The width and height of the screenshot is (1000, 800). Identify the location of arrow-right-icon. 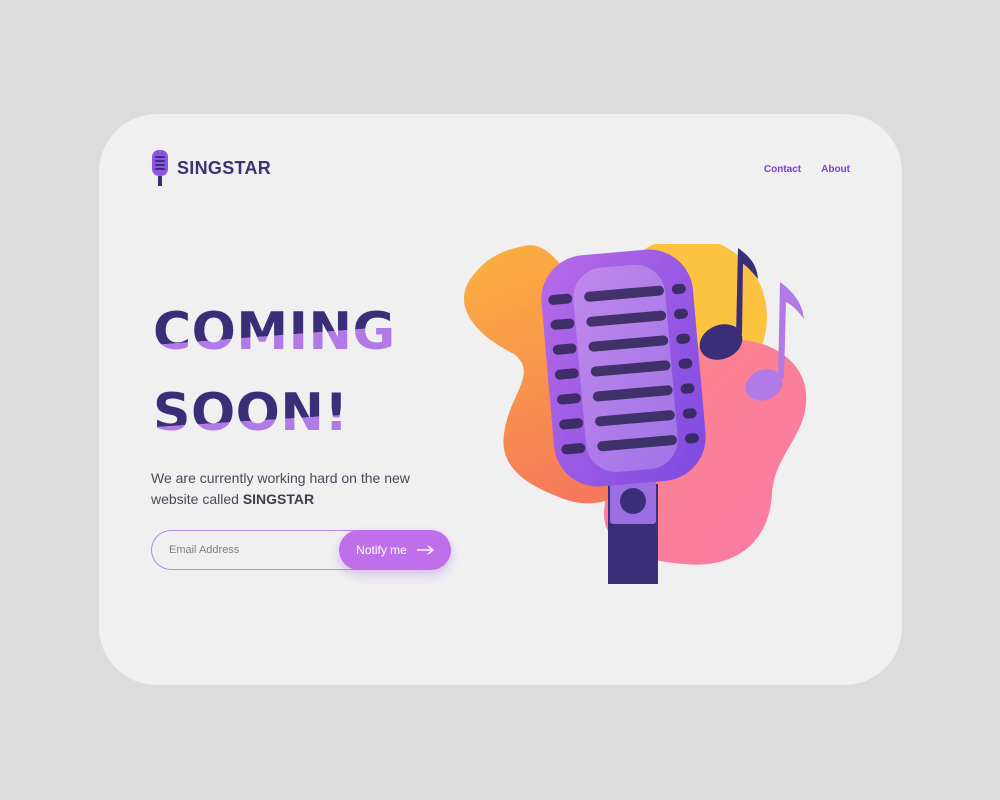
(425, 550).